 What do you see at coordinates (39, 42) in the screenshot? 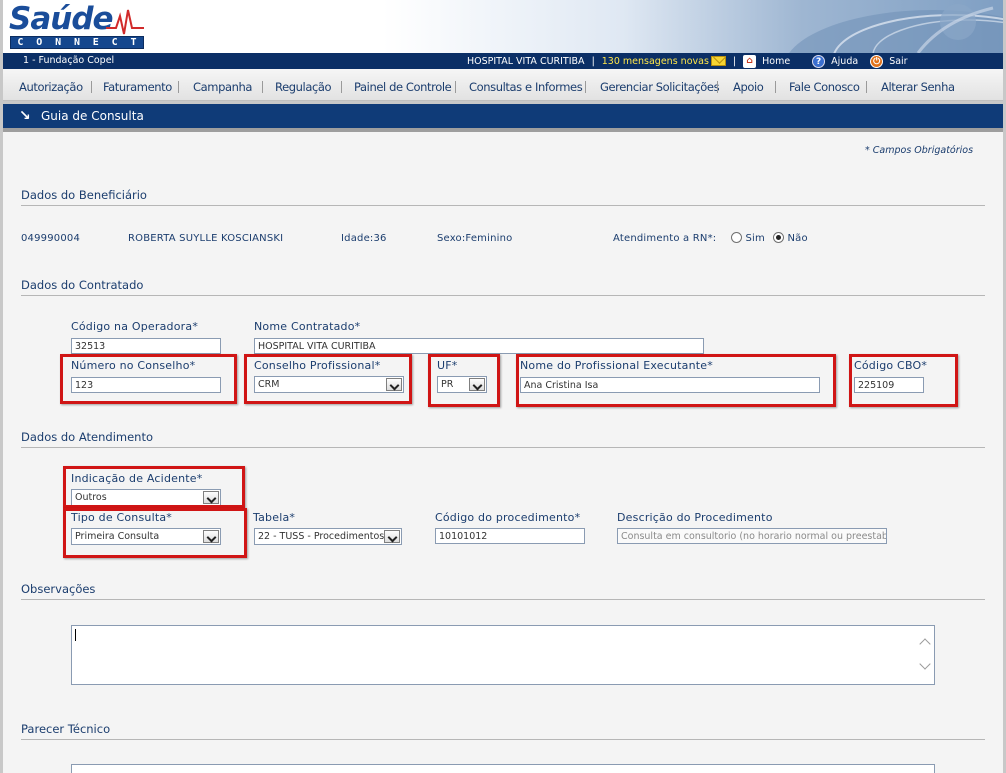
I see `logo-letter: O` at bounding box center [39, 42].